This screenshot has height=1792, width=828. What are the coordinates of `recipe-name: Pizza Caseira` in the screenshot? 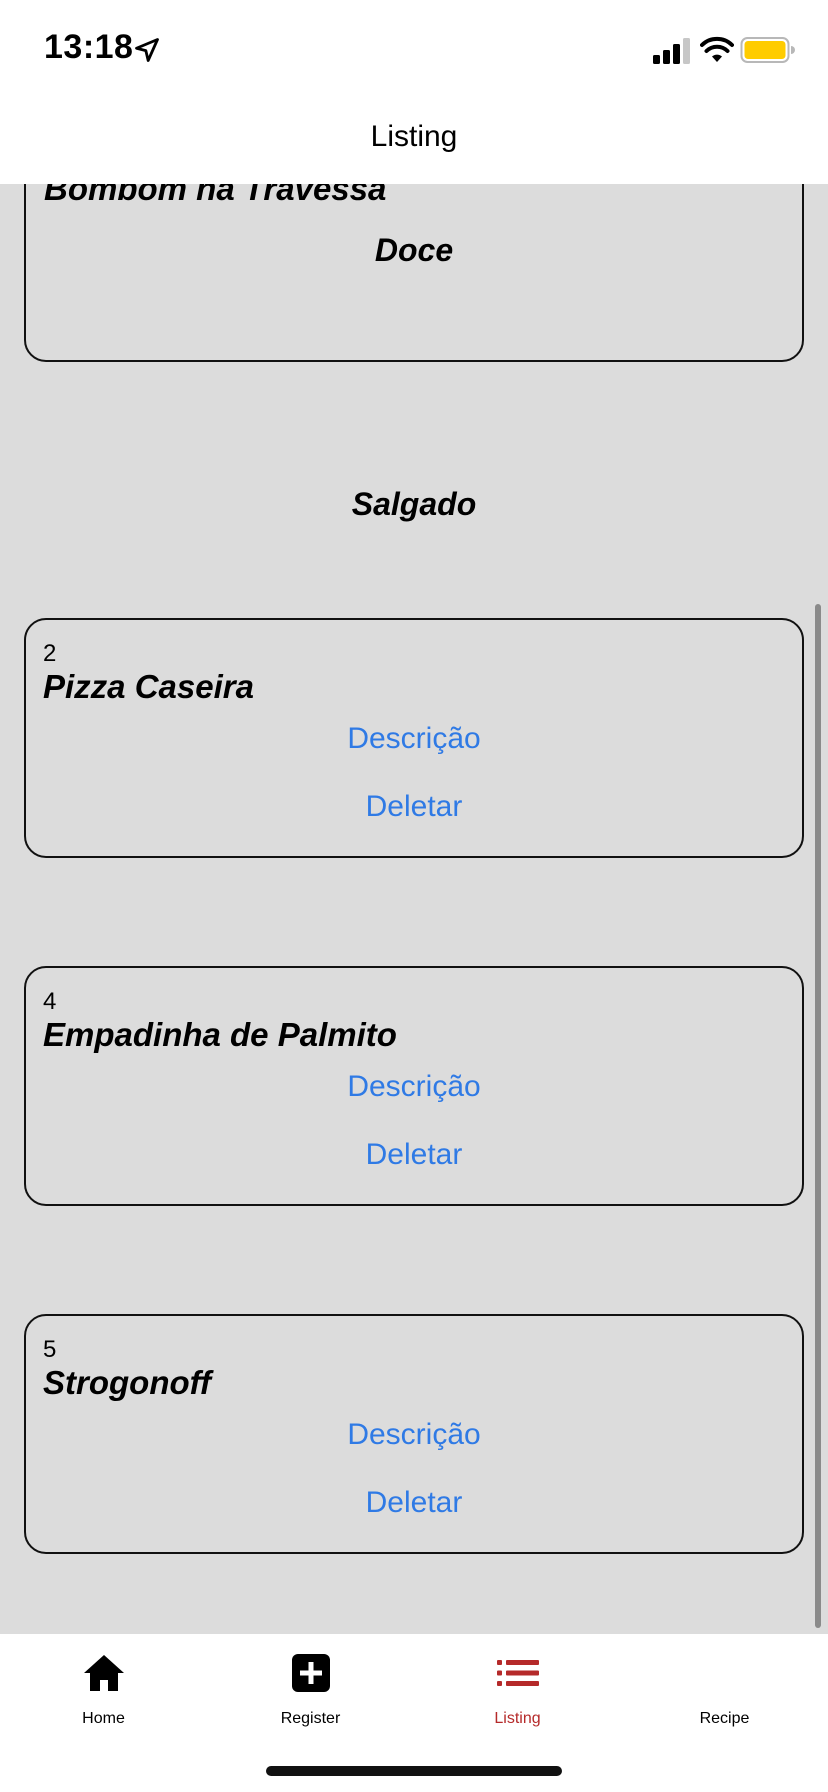 It's located at (148, 686).